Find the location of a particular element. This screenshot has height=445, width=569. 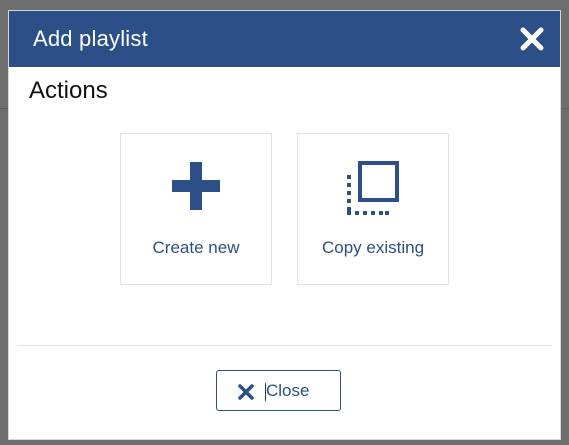

create-new-label: Create new is located at coordinates (196, 247).